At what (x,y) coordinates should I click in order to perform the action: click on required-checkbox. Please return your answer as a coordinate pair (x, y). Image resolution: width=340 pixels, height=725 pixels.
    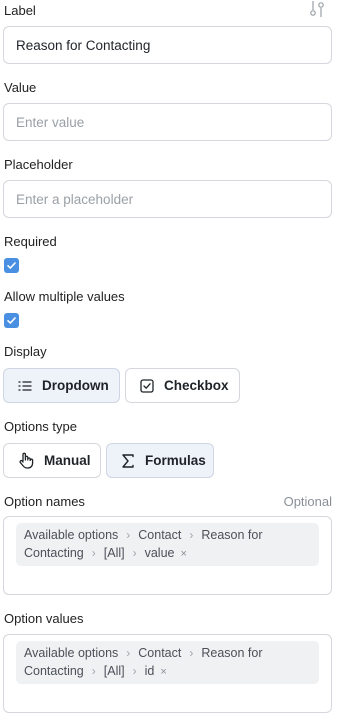
    Looking at the image, I should click on (11, 265).